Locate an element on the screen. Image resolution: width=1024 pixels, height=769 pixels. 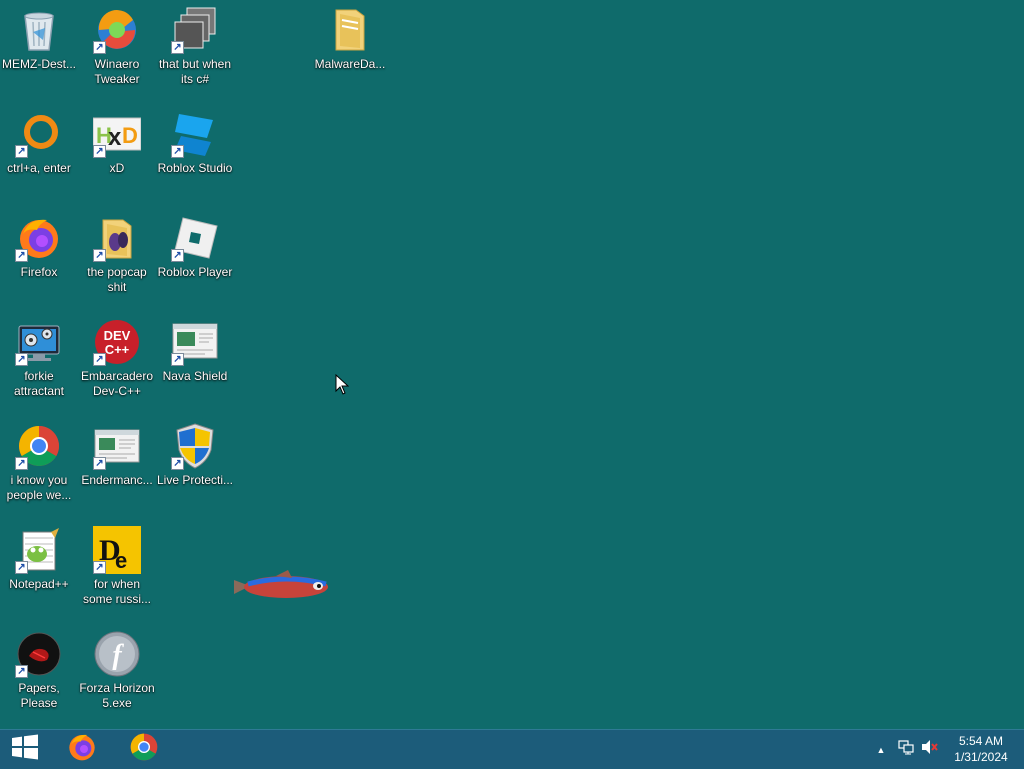
taskbar-chrome-button is located at coordinates (144, 749).